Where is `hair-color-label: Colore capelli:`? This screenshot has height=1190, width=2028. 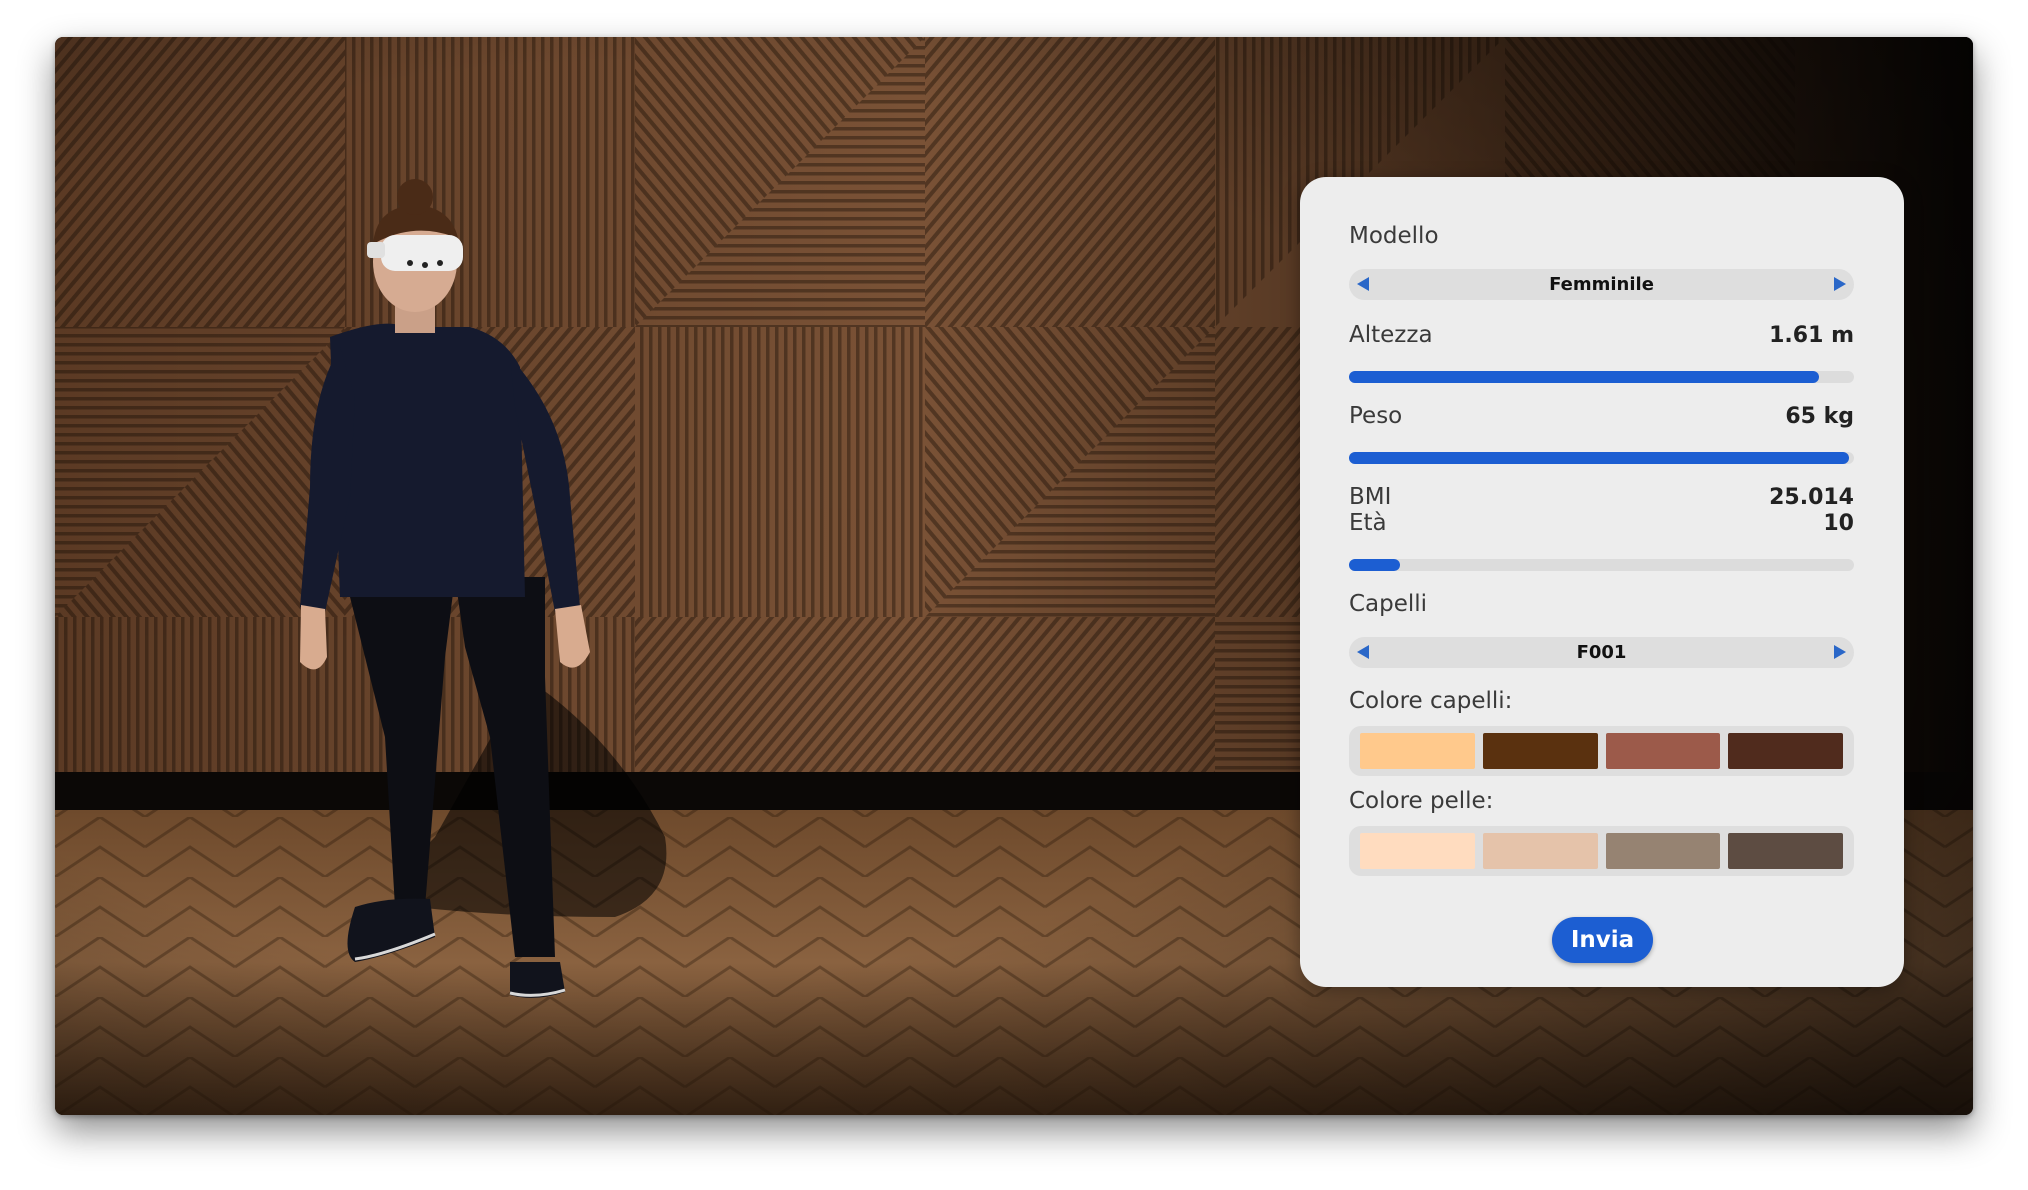
hair-color-label: Colore capelli: is located at coordinates (1431, 701).